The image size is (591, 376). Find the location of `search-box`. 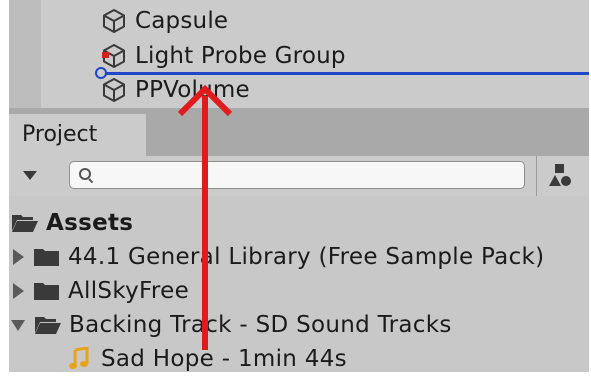

search-box is located at coordinates (297, 175).